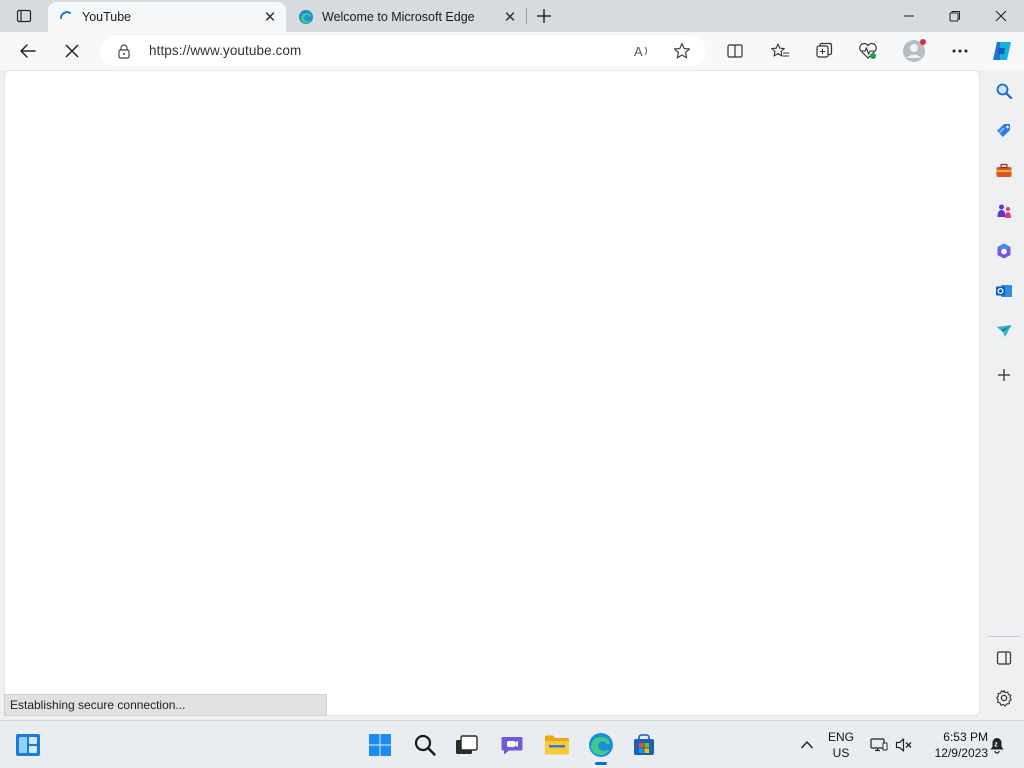 The width and height of the screenshot is (1024, 768). What do you see at coordinates (124, 51) in the screenshot?
I see `lock-icon` at bounding box center [124, 51].